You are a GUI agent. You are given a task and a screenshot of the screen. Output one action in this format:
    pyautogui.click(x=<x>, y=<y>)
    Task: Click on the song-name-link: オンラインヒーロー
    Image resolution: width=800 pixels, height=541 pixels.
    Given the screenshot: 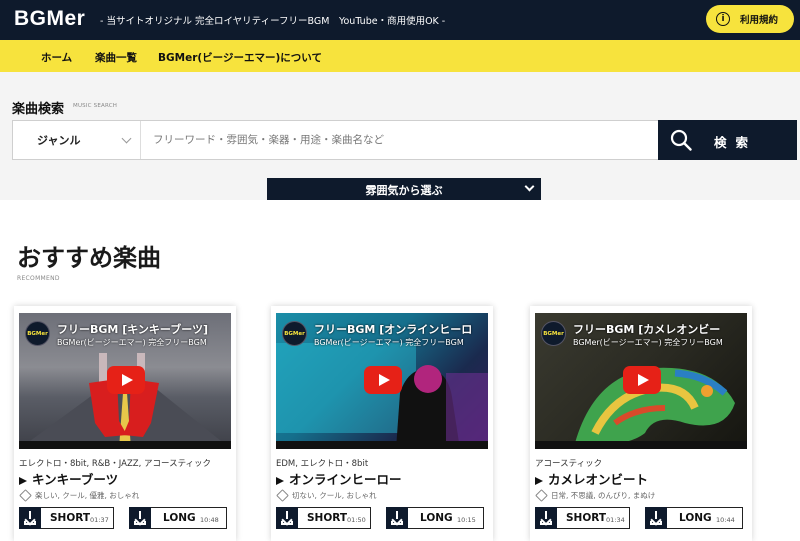 What is the action you would take?
    pyautogui.click(x=339, y=478)
    